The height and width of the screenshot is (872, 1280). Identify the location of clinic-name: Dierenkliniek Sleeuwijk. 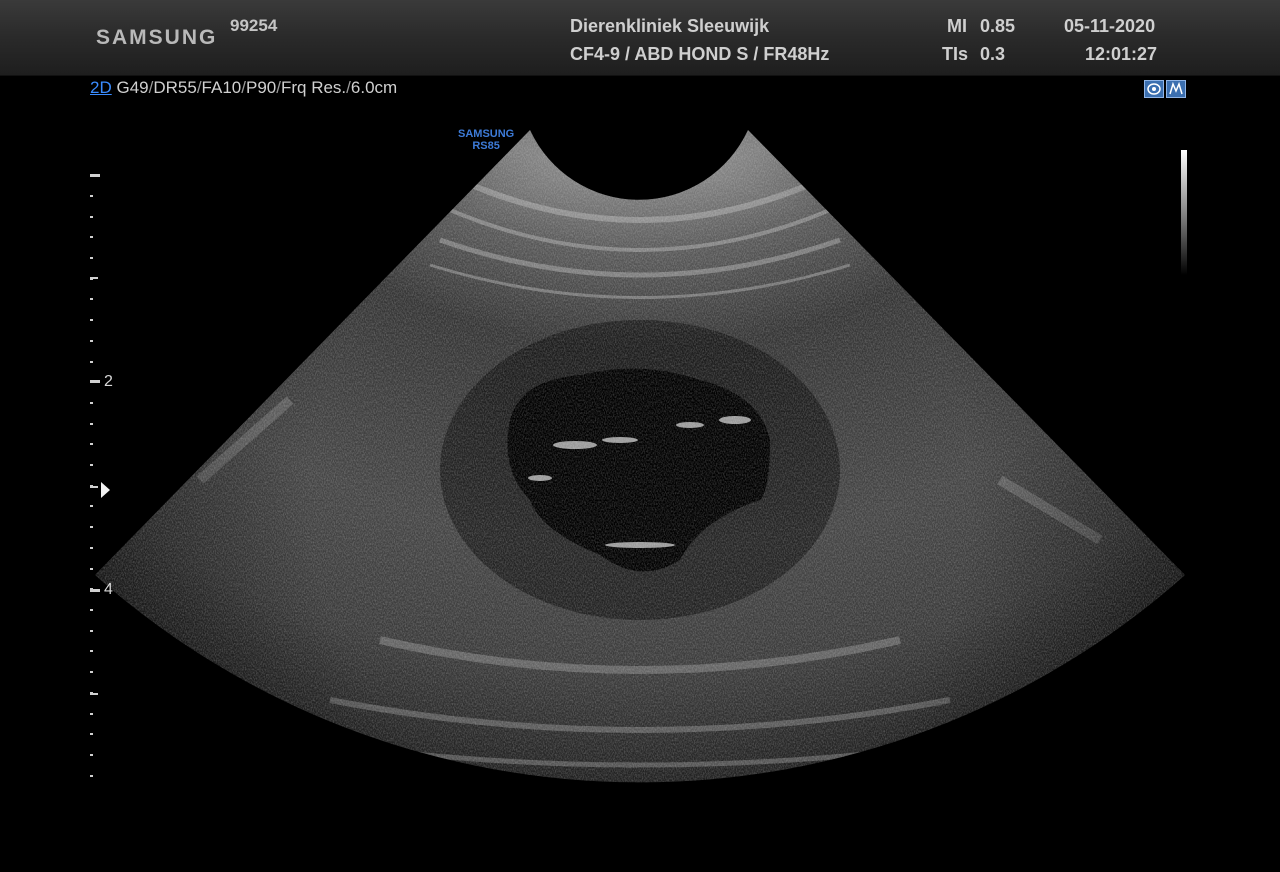
(670, 26).